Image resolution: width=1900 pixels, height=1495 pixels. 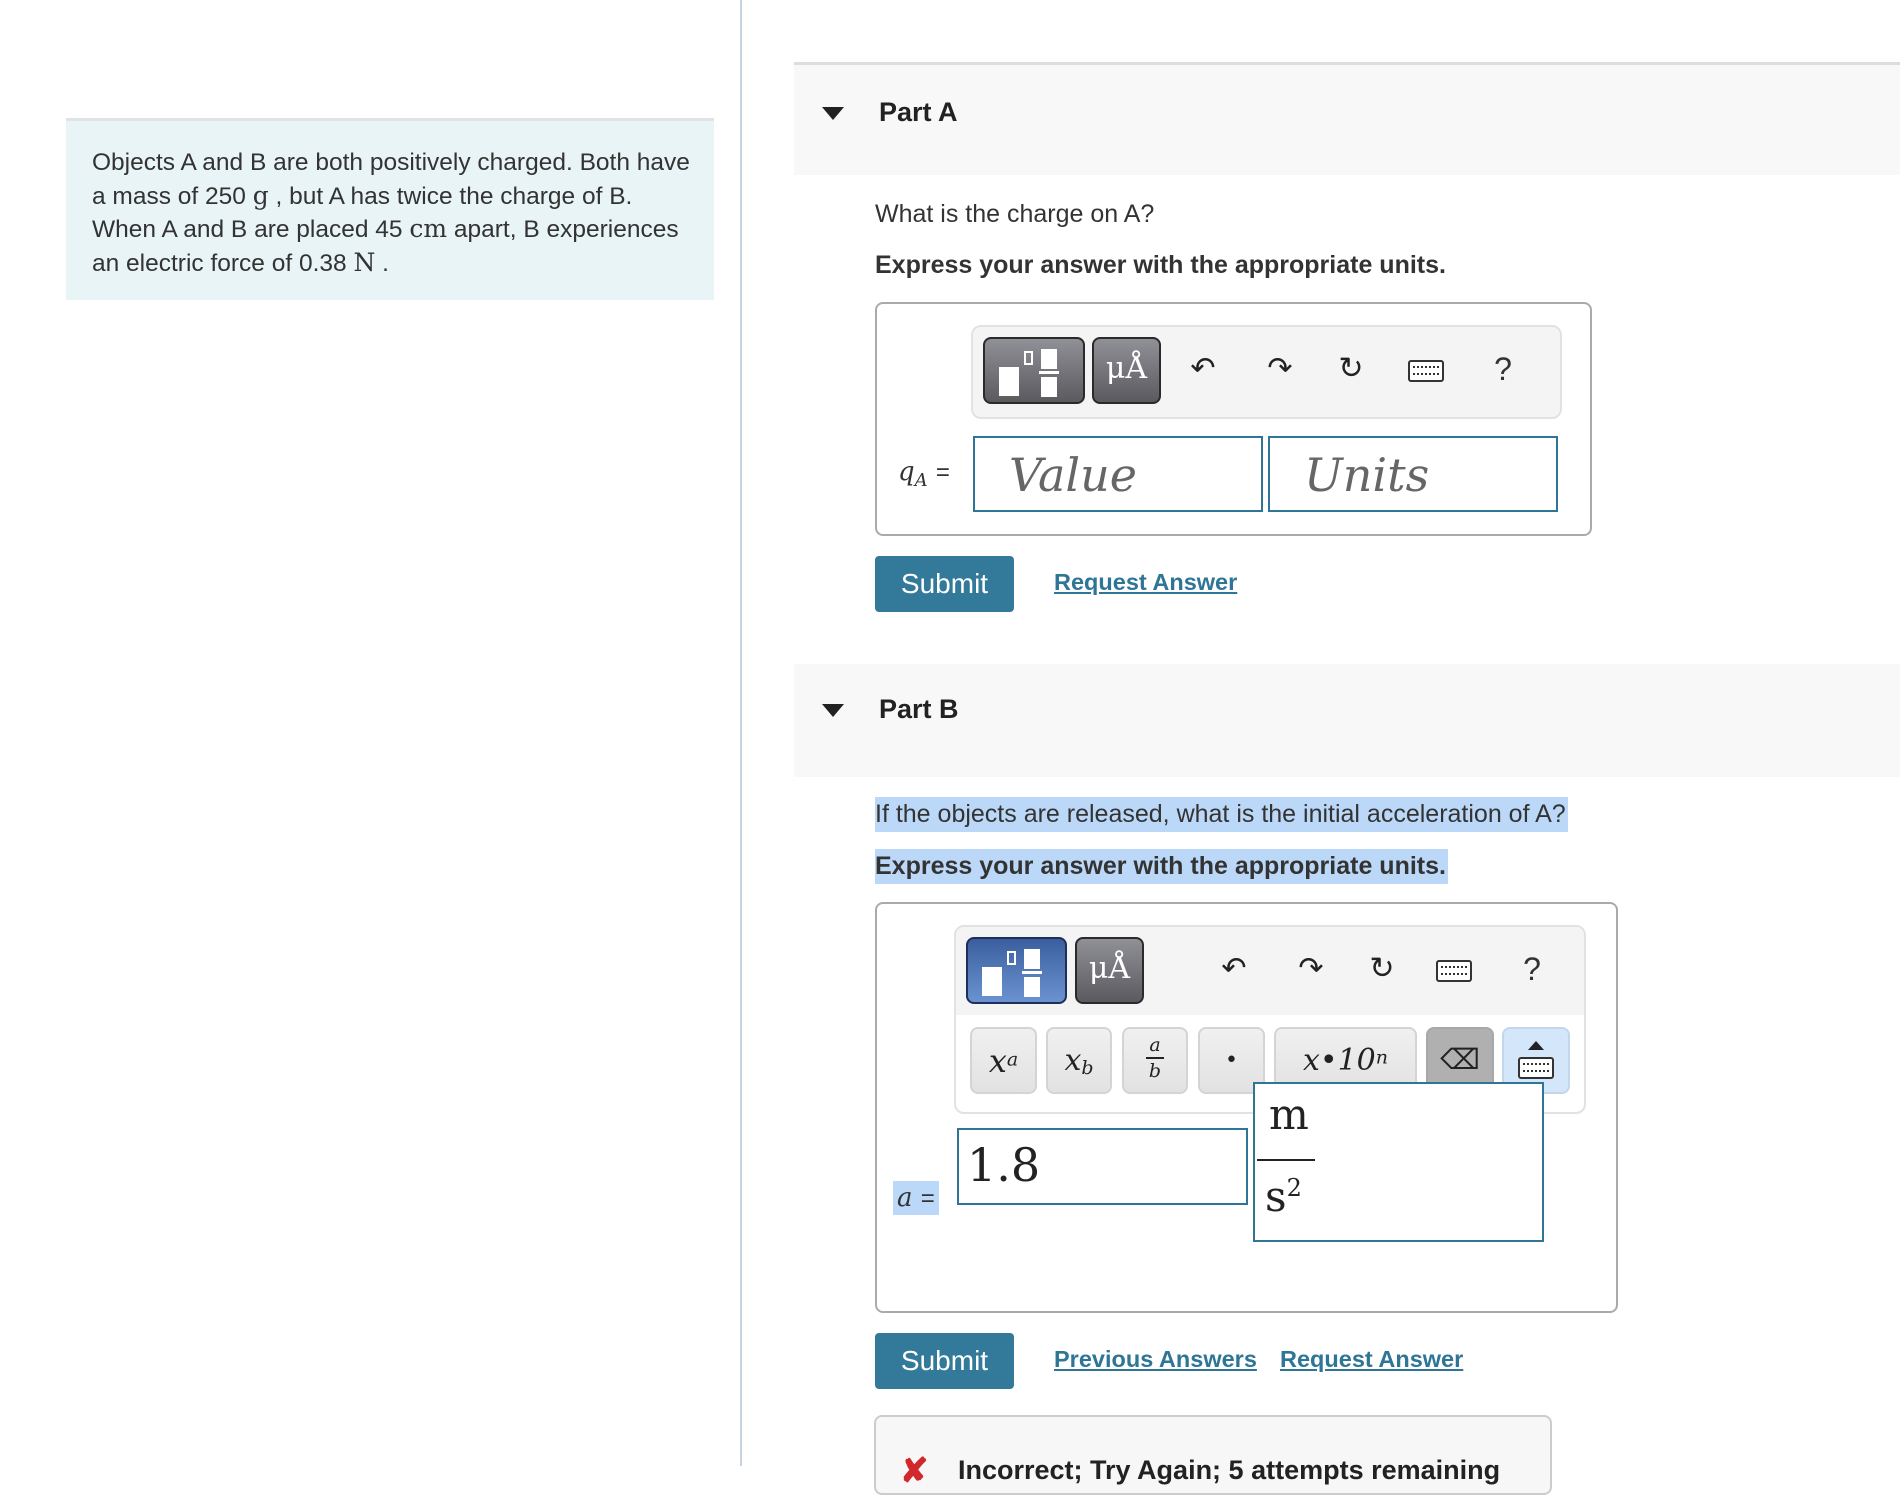 What do you see at coordinates (1073, 475) in the screenshot?
I see `value-placeholder: Value` at bounding box center [1073, 475].